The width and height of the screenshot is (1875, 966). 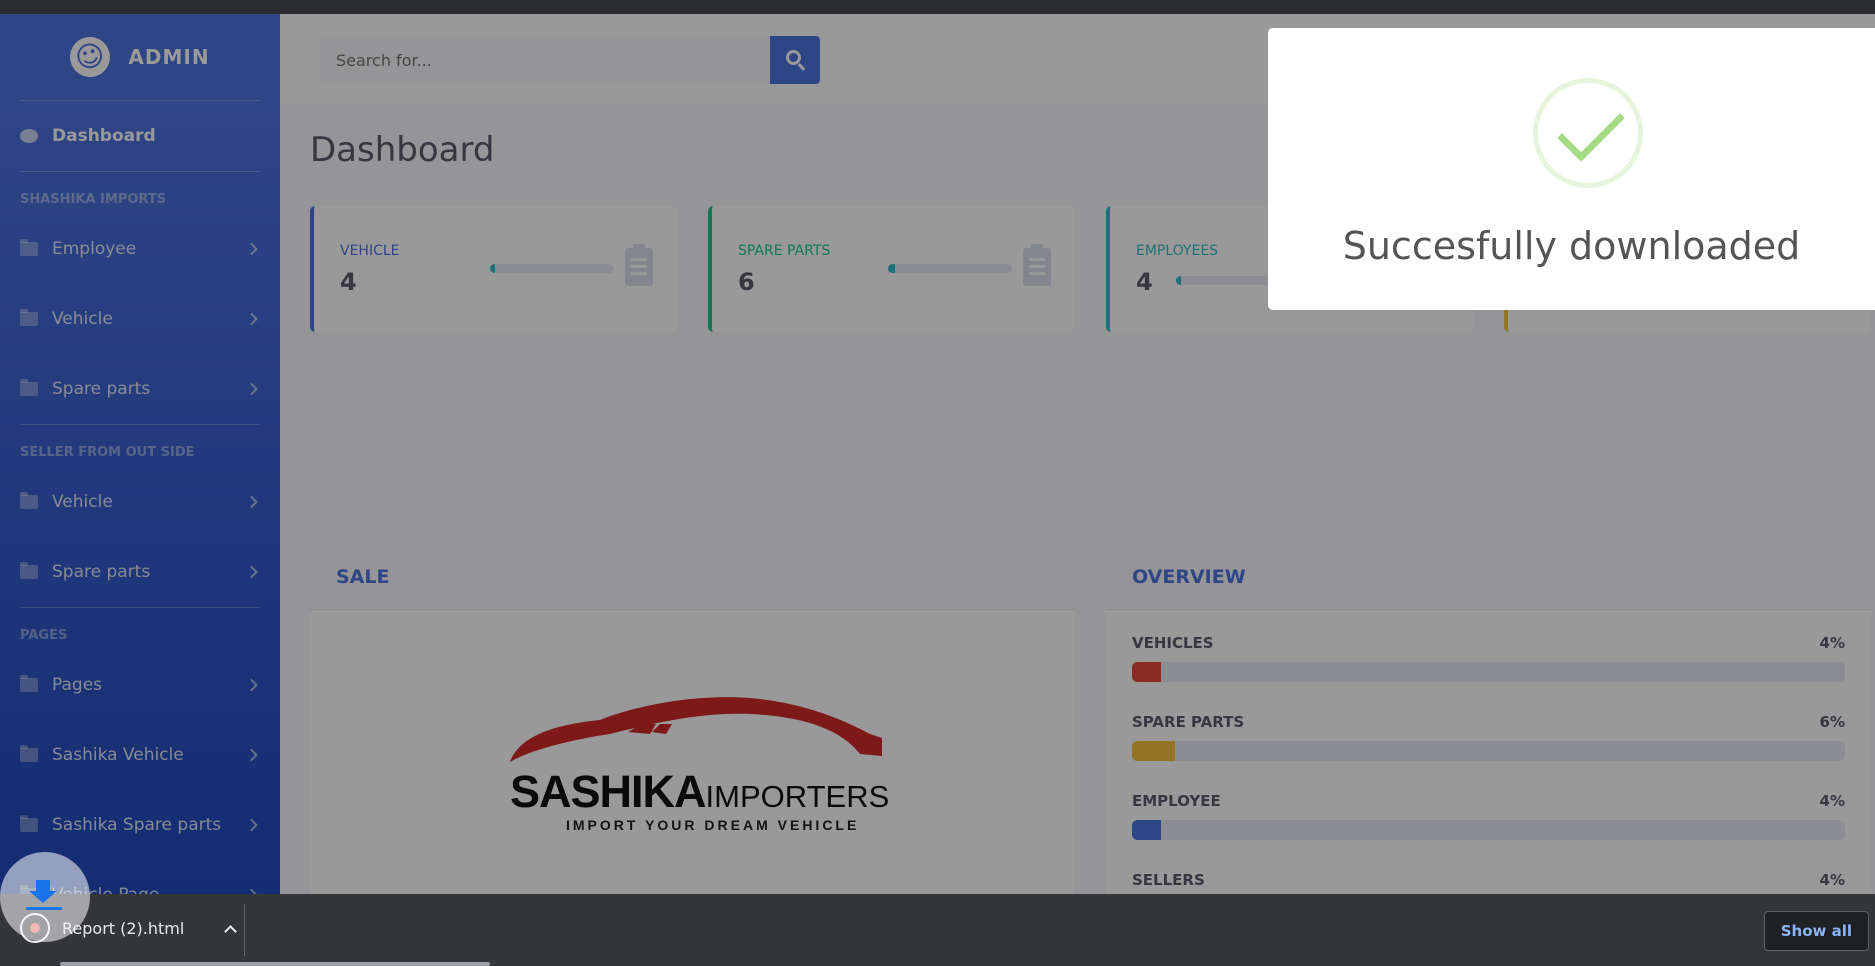 I want to click on downloads-bar: Report (2).html Show all, so click(x=937, y=930).